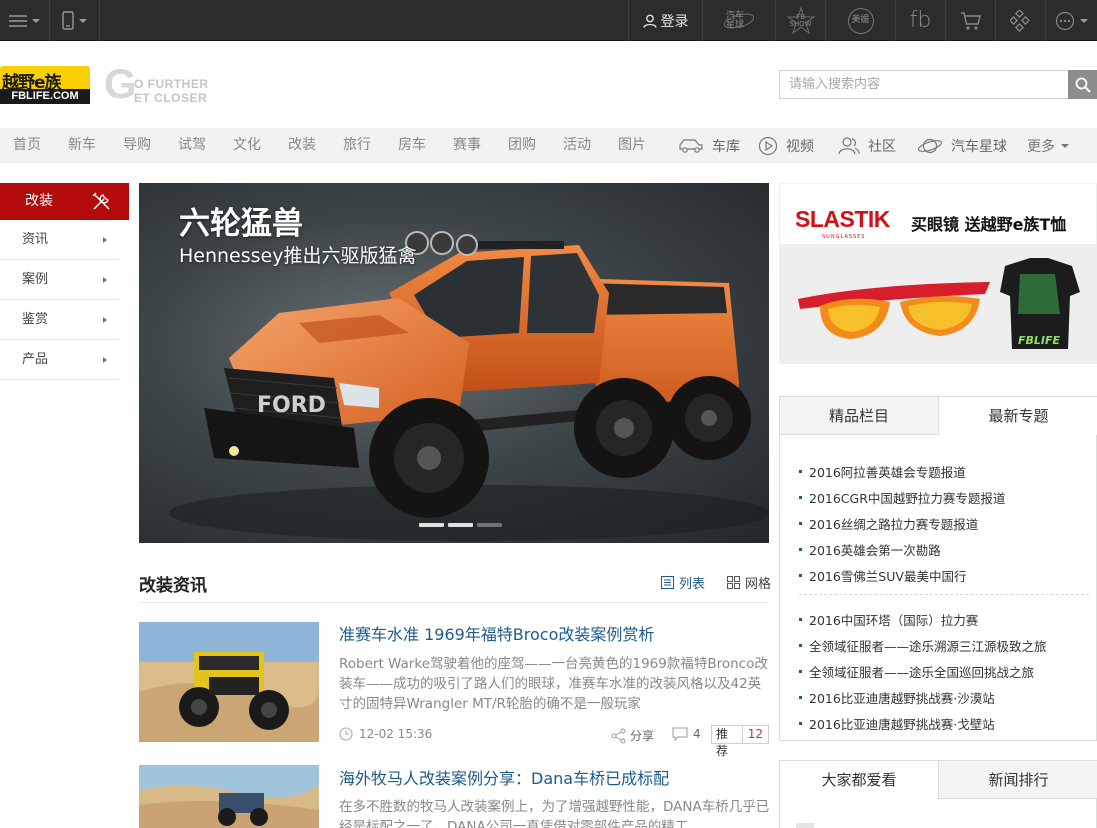  I want to click on clock-icon, so click(346, 734).